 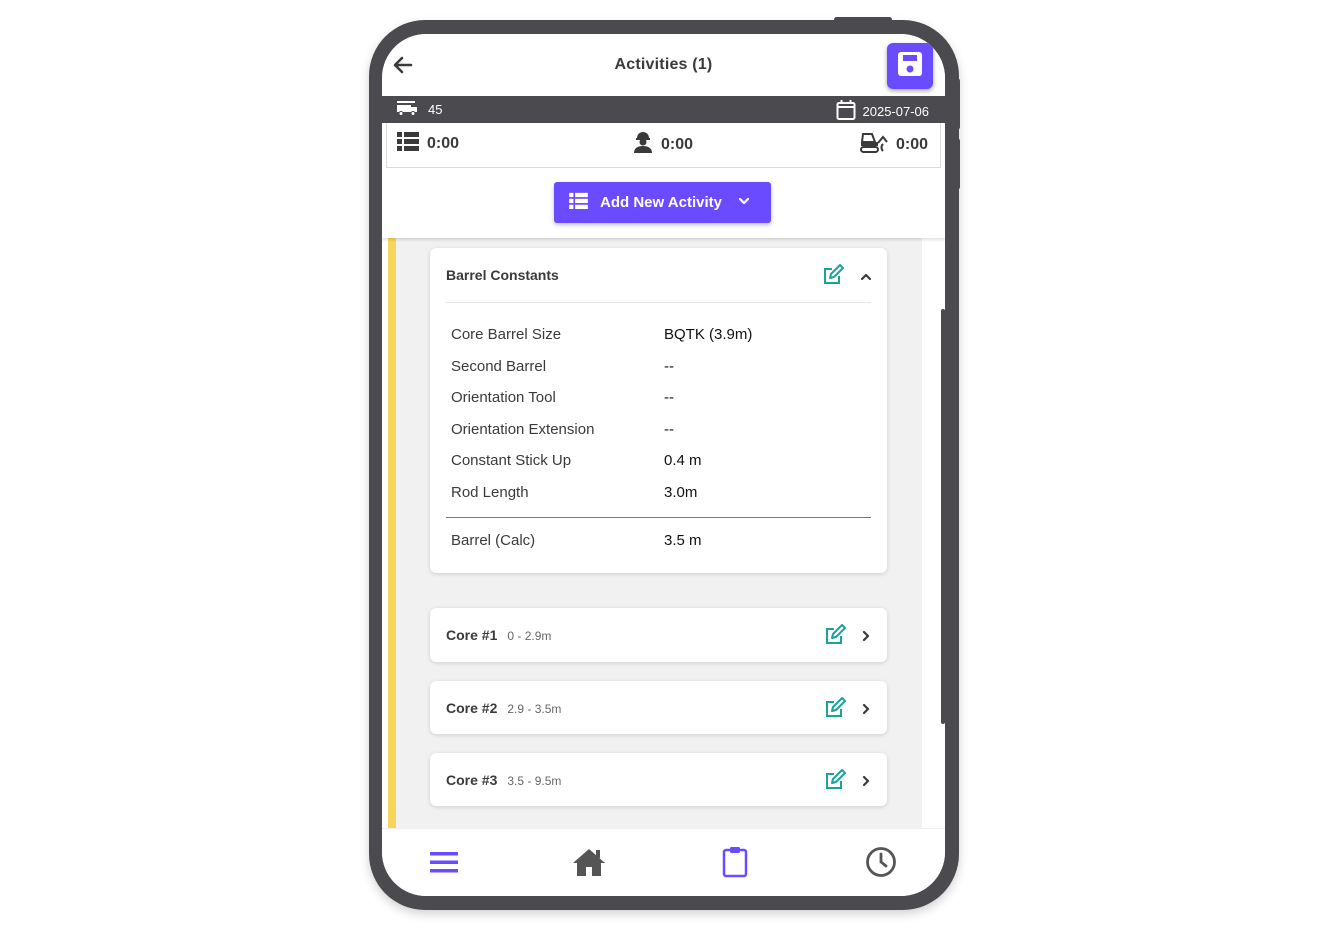 I want to click on core-title: Core #1 0 - 2.9m, so click(x=498, y=635).